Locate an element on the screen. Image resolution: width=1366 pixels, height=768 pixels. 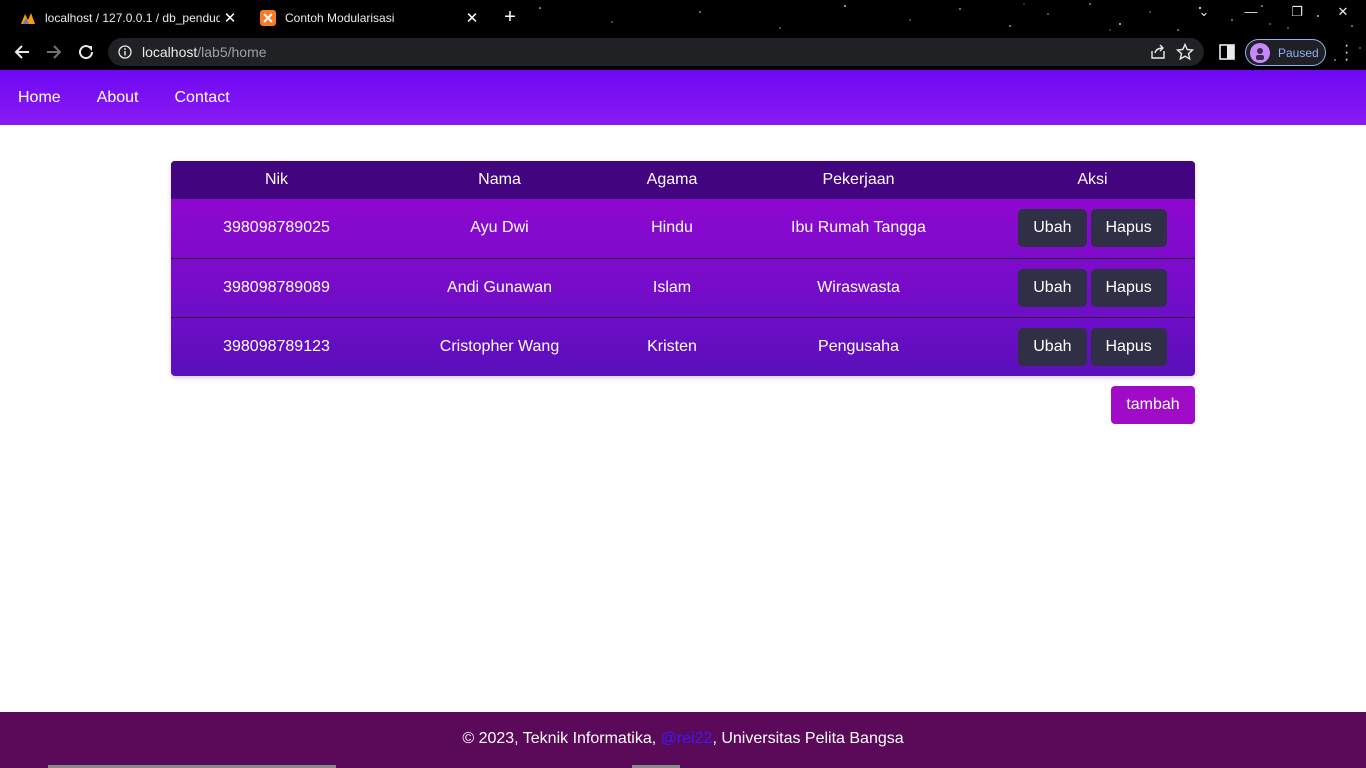
bookmark-star-icon is located at coordinates (1185, 52).